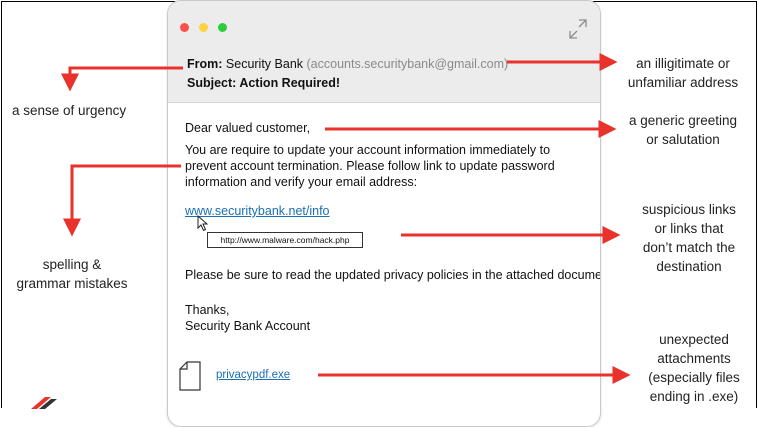 This screenshot has height=427, width=758. Describe the element at coordinates (184, 27) in the screenshot. I see `close-dot` at that location.